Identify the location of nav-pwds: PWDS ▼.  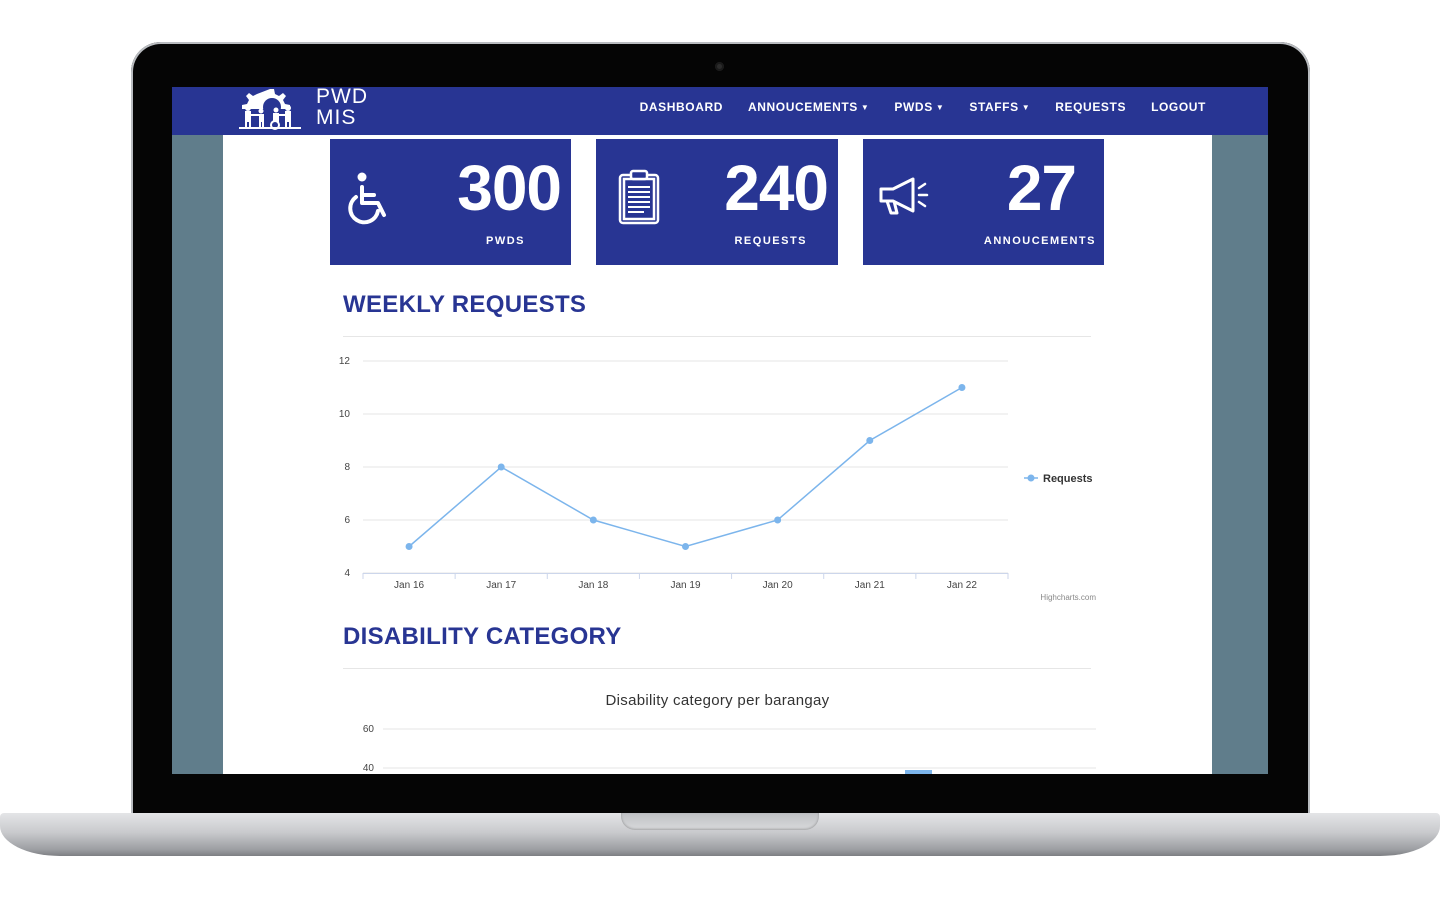
(919, 107).